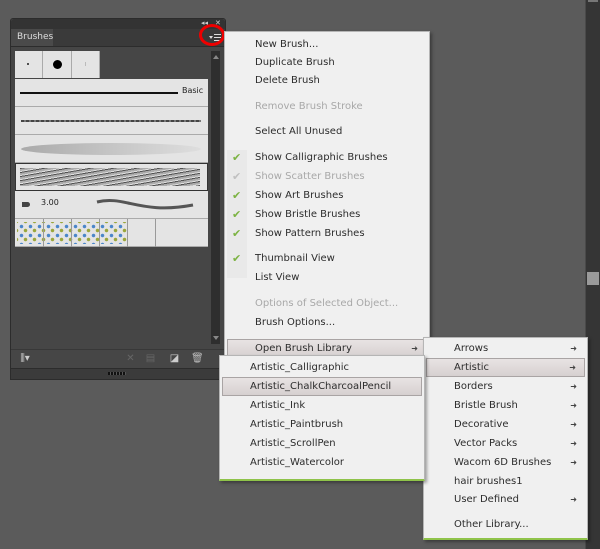  I want to click on tab-brushes: Brushes, so click(32, 37).